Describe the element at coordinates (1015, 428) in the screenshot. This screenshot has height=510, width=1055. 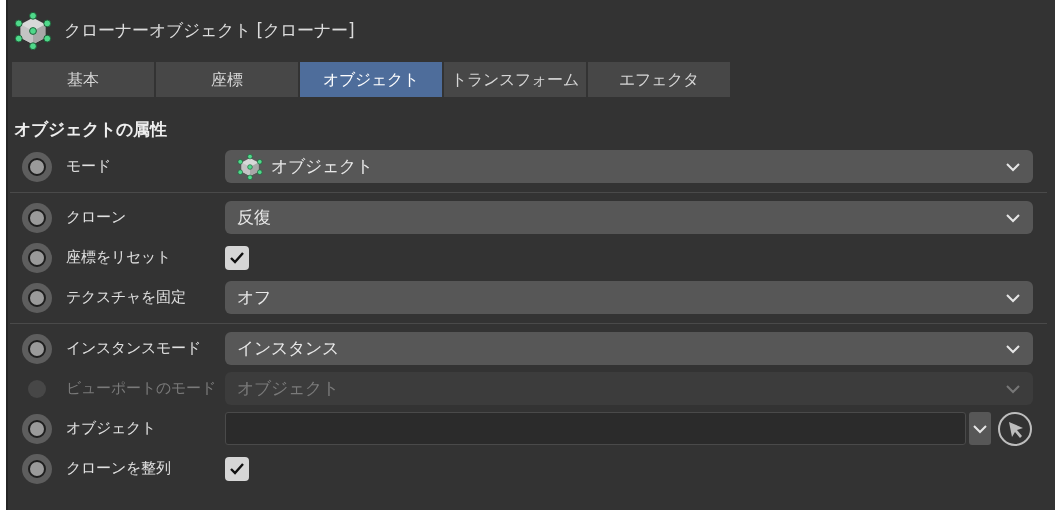
I see `pointer-icon` at that location.